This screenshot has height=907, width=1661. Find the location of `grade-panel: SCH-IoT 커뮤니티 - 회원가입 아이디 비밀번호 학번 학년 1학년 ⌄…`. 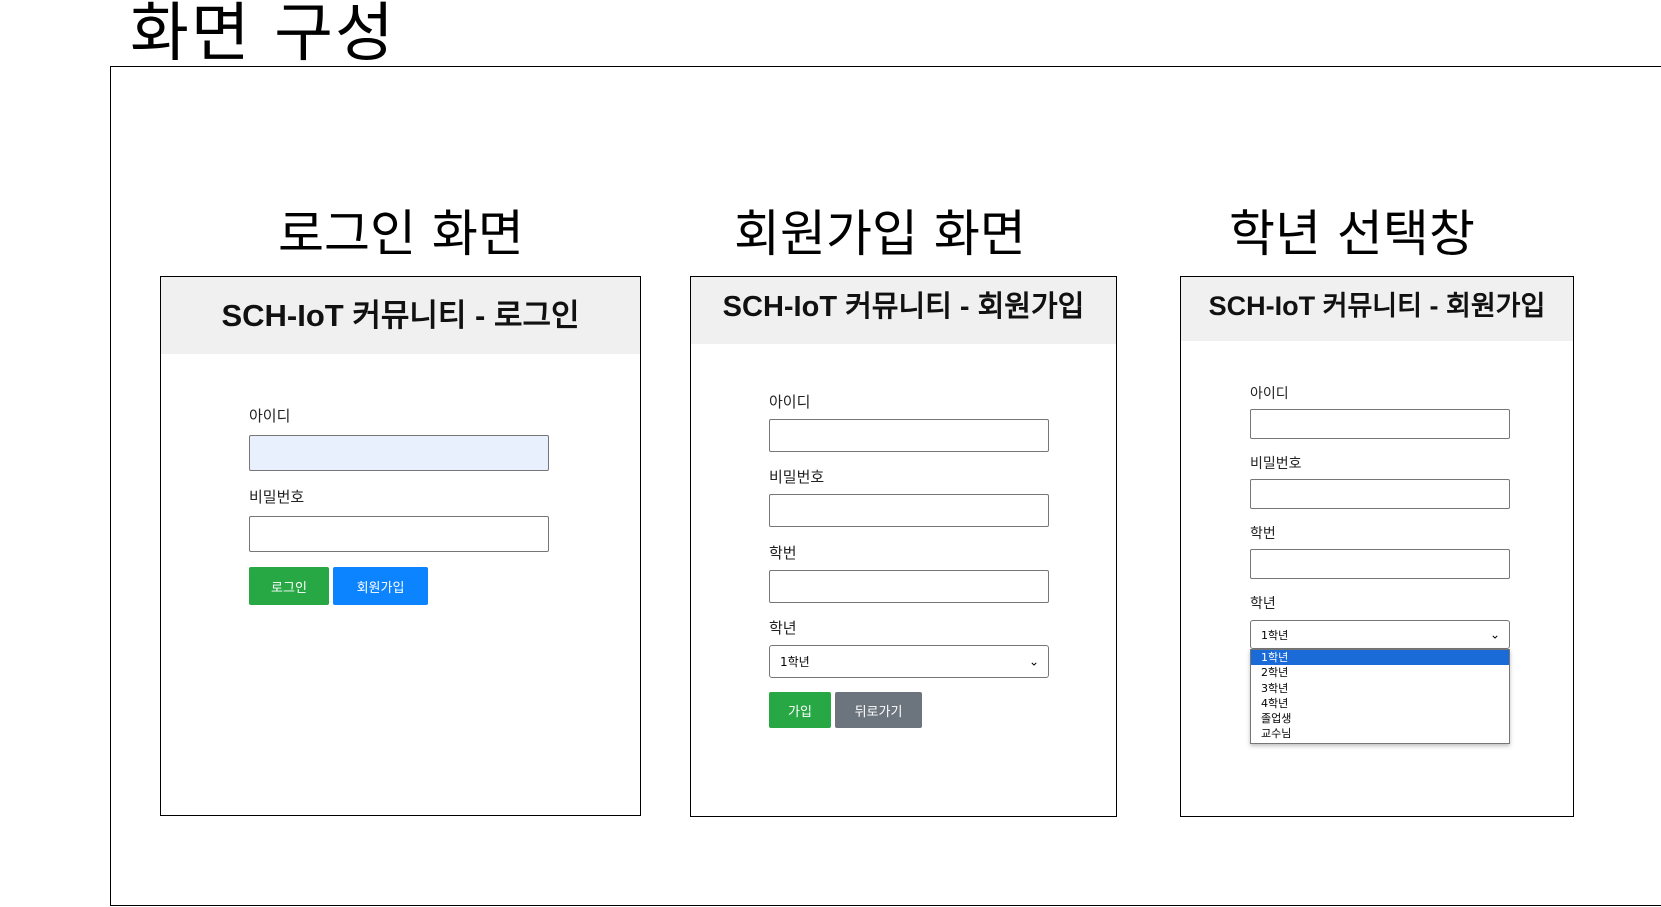

grade-panel: SCH-IoT 커뮤니티 - 회원가입 아이디 비밀번호 학번 학년 1학년 ⌄… is located at coordinates (1377, 546).